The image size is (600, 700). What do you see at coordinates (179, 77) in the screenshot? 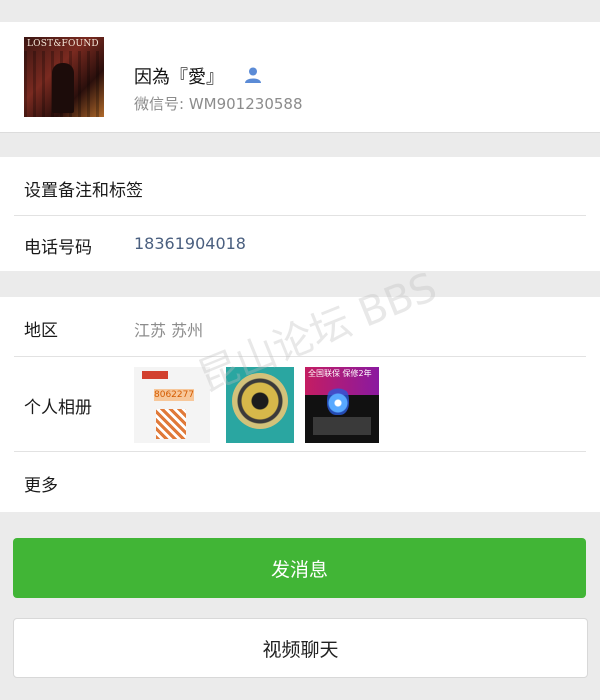
I see `nickname: 因為『愛』` at bounding box center [179, 77].